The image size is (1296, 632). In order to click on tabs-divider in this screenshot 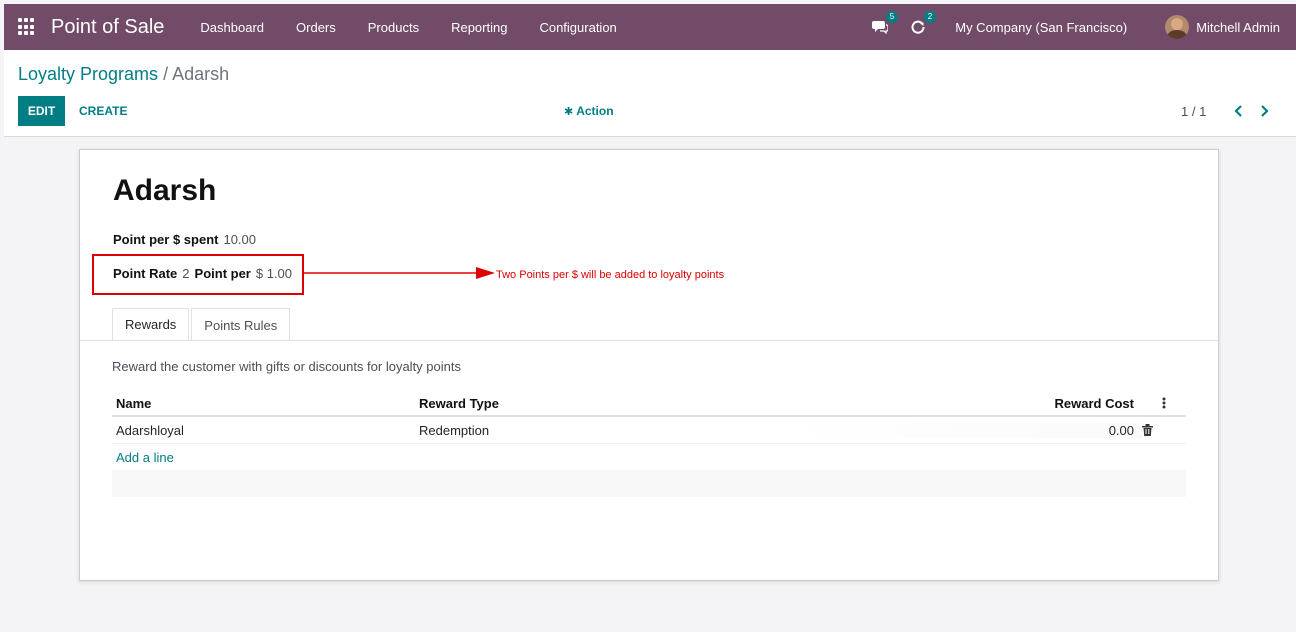, I will do `click(649, 340)`.